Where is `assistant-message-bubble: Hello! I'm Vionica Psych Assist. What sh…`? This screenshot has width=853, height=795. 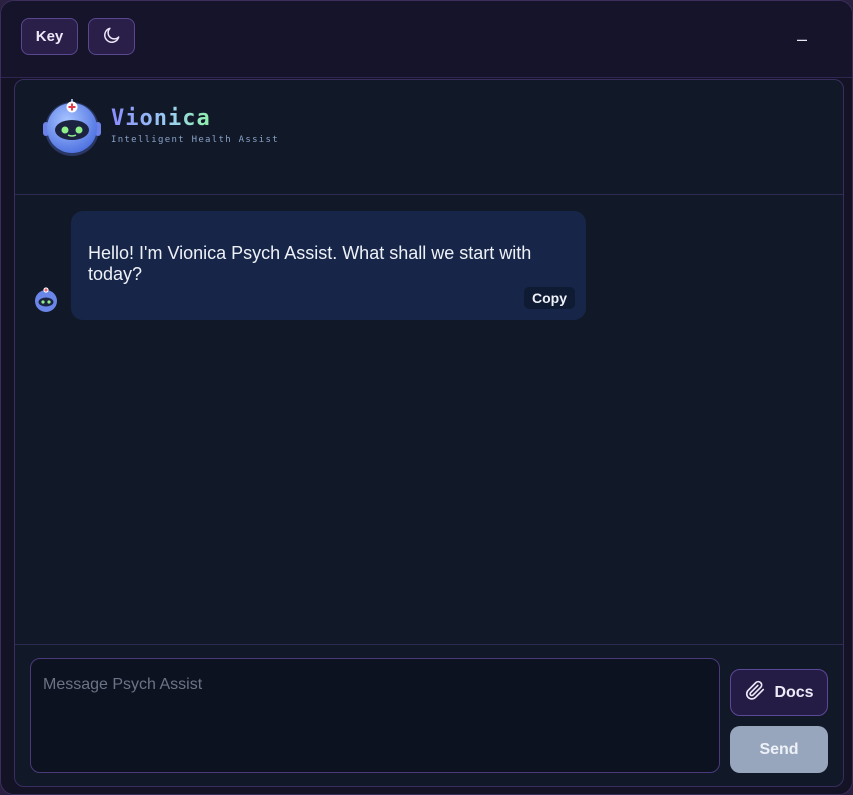
assistant-message-bubble: Hello! I'm Vionica Psych Assist. What sh… is located at coordinates (328, 265).